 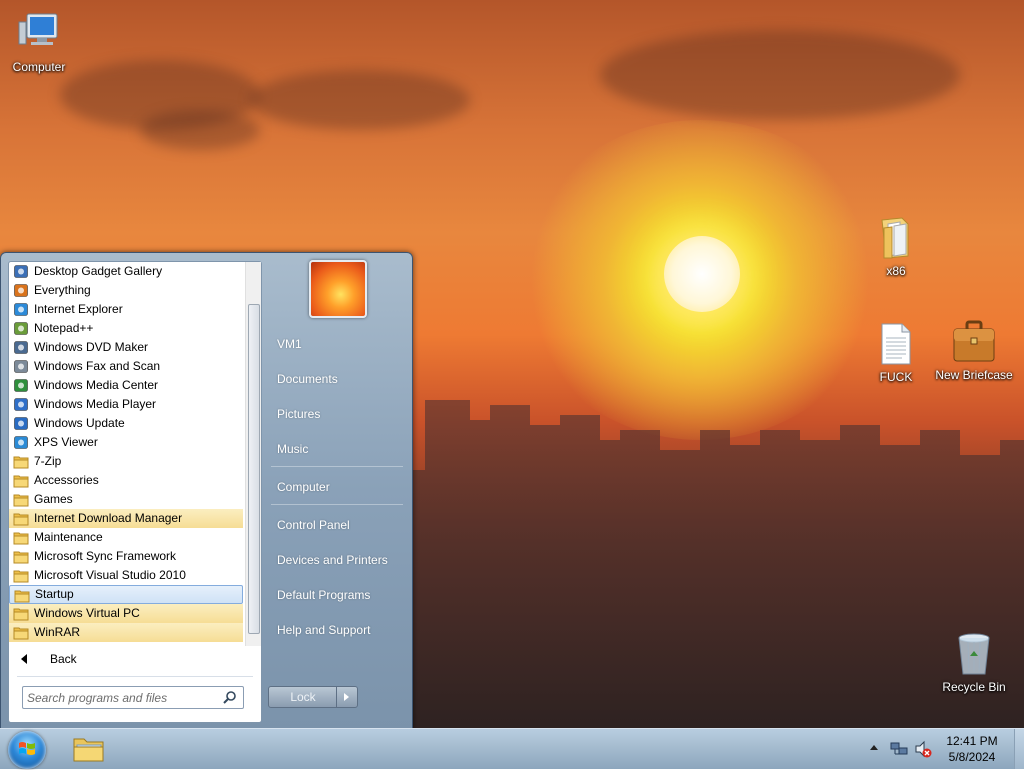 What do you see at coordinates (341, 487) in the screenshot?
I see `start-menu-link-computer: Computer` at bounding box center [341, 487].